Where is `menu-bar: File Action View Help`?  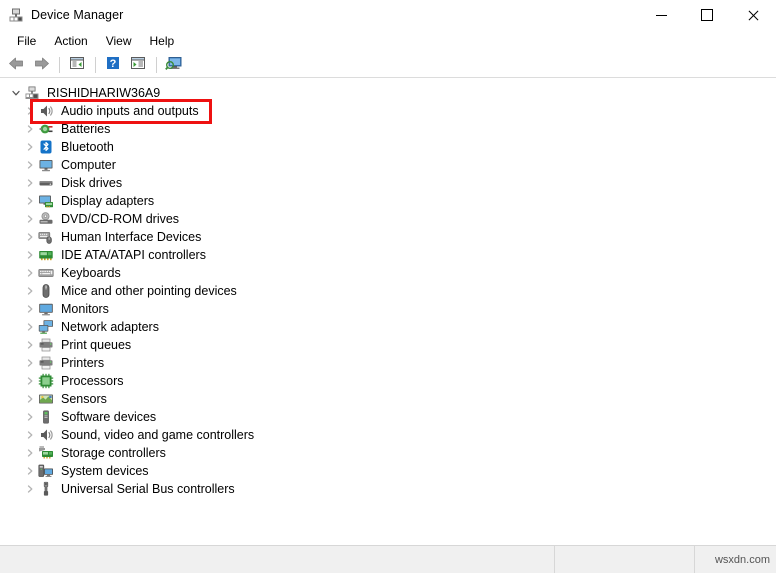 menu-bar: File Action View Help is located at coordinates (388, 41).